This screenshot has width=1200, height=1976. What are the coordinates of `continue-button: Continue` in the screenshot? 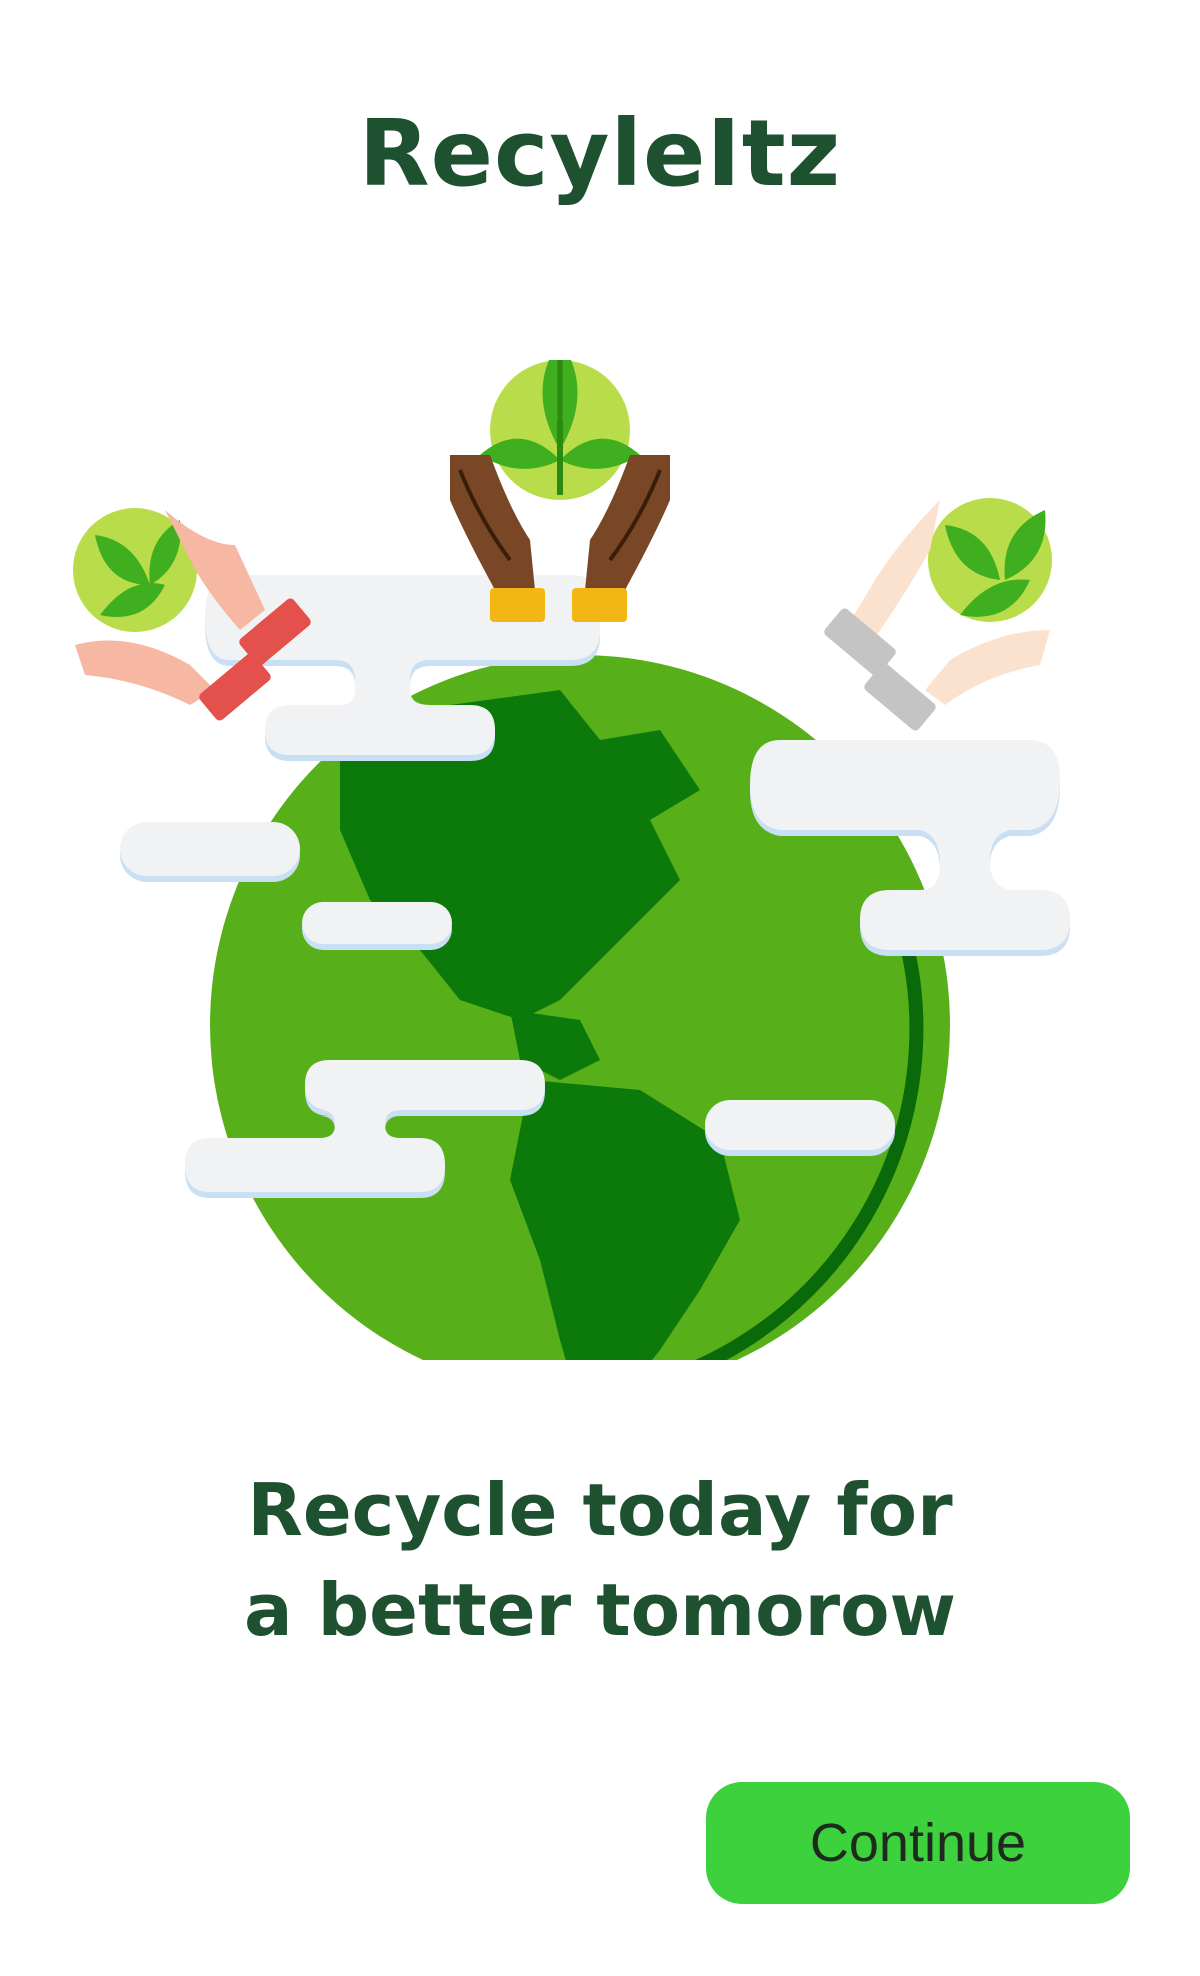 It's located at (918, 1843).